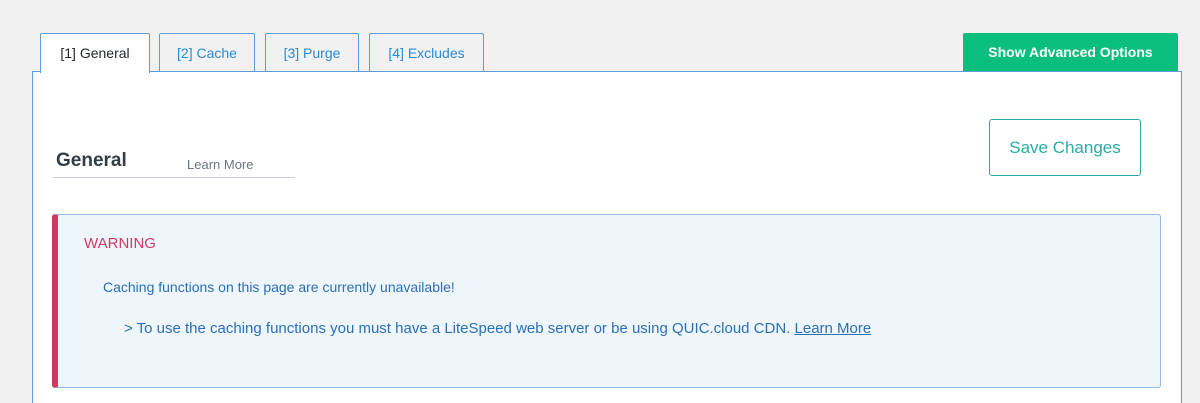 The height and width of the screenshot is (403, 1200). Describe the element at coordinates (91, 160) in the screenshot. I see `section-title: General` at that location.